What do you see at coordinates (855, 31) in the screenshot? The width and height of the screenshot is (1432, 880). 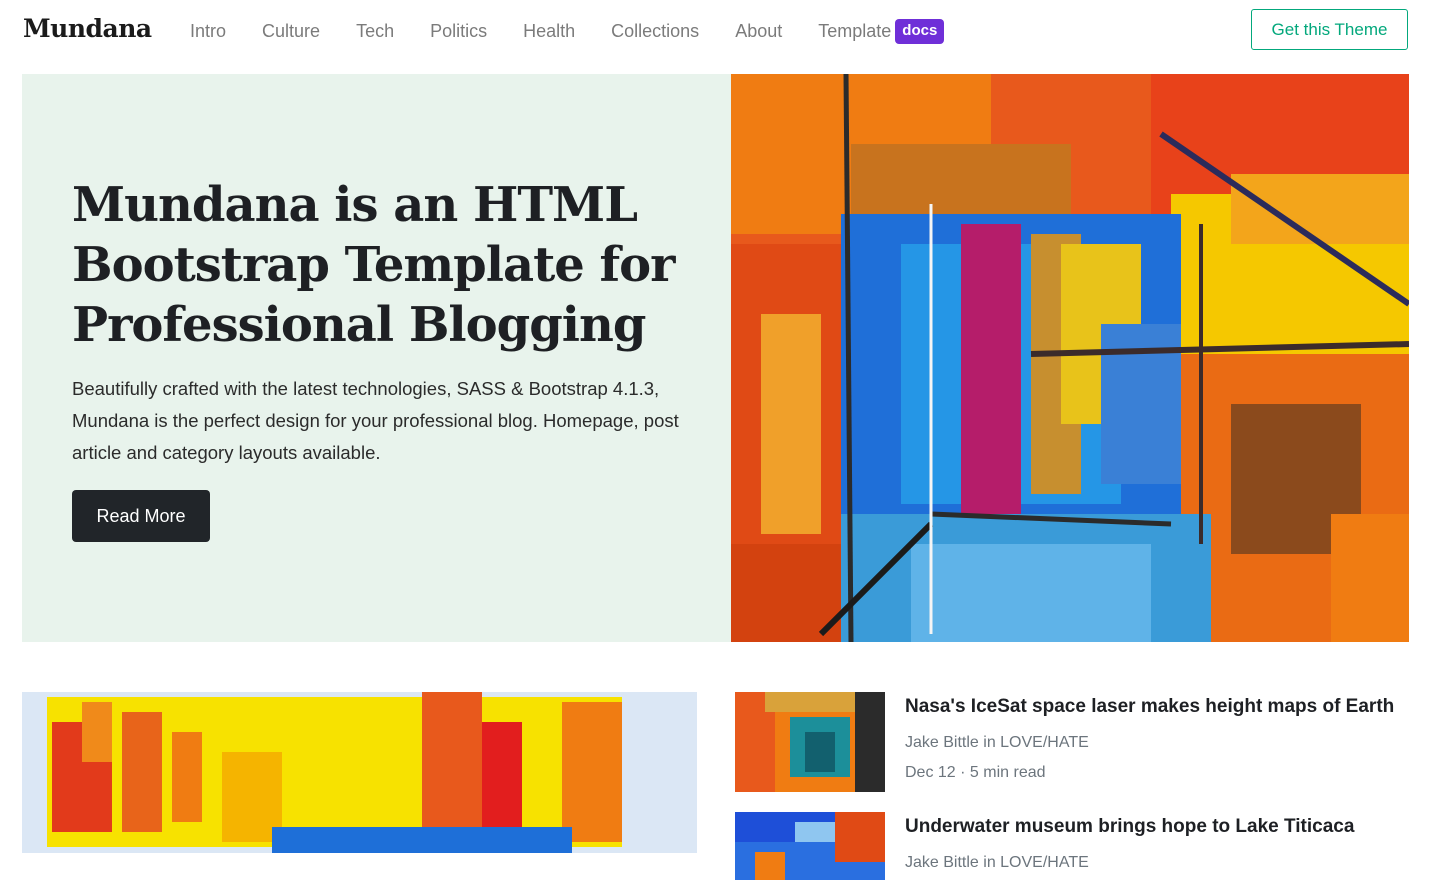 I see `nav-item-template-label: Template` at bounding box center [855, 31].